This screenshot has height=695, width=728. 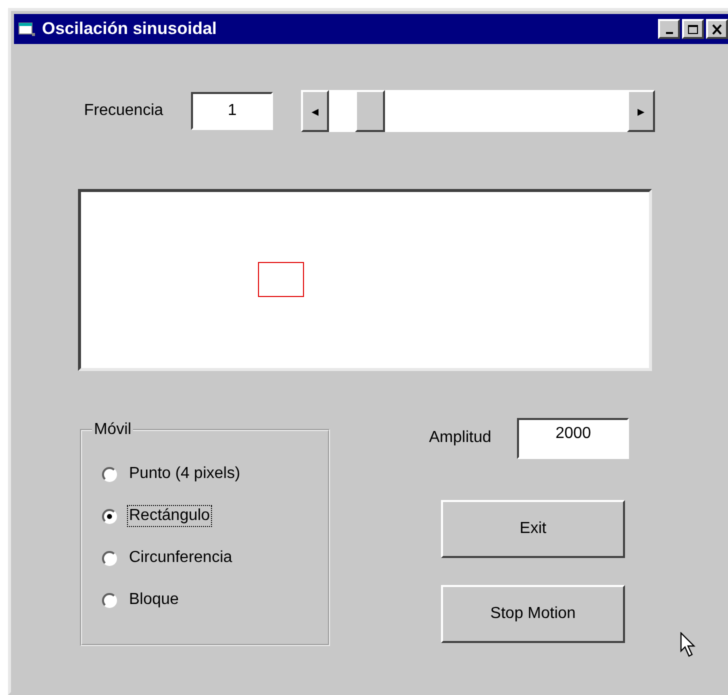 I want to click on amplitude-label: Amplitud, so click(x=460, y=438).